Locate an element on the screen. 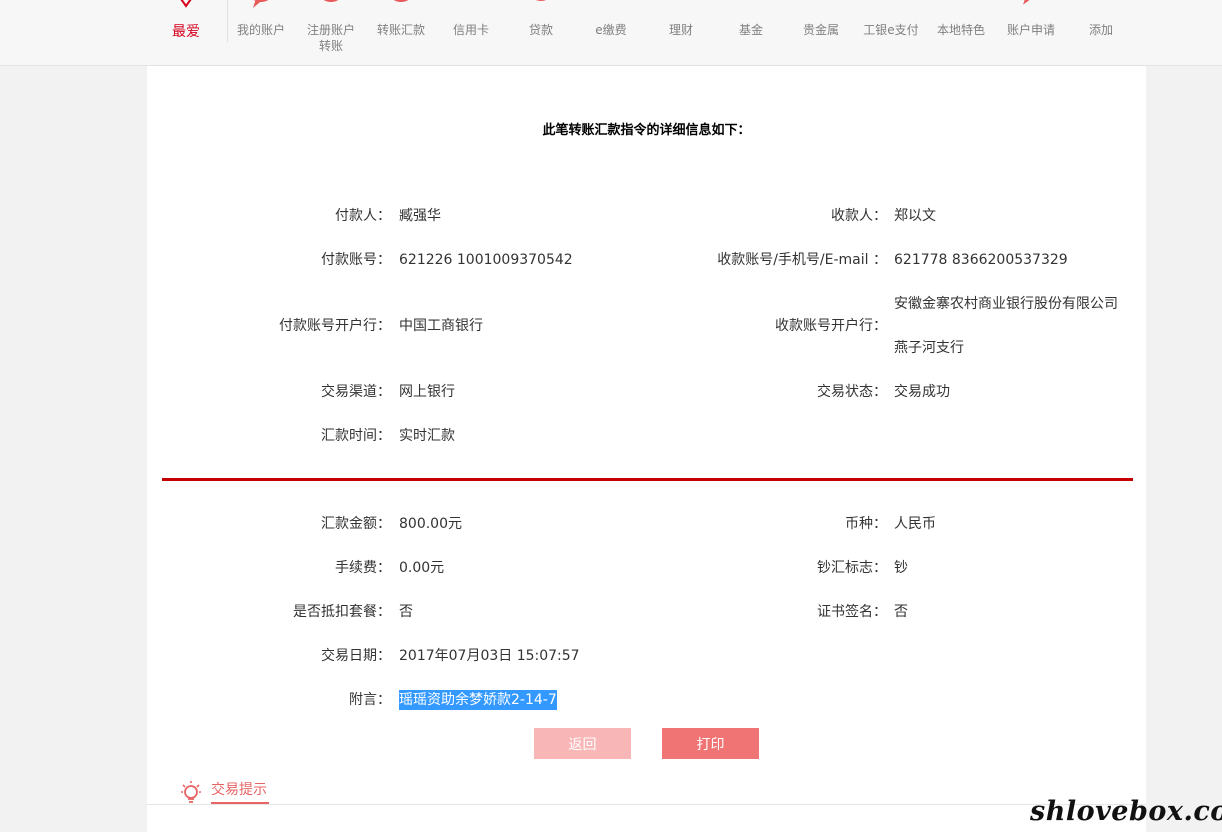  detail-row: 交易渠道： 网上银行 交易状态： 交易成功 is located at coordinates (646, 392).